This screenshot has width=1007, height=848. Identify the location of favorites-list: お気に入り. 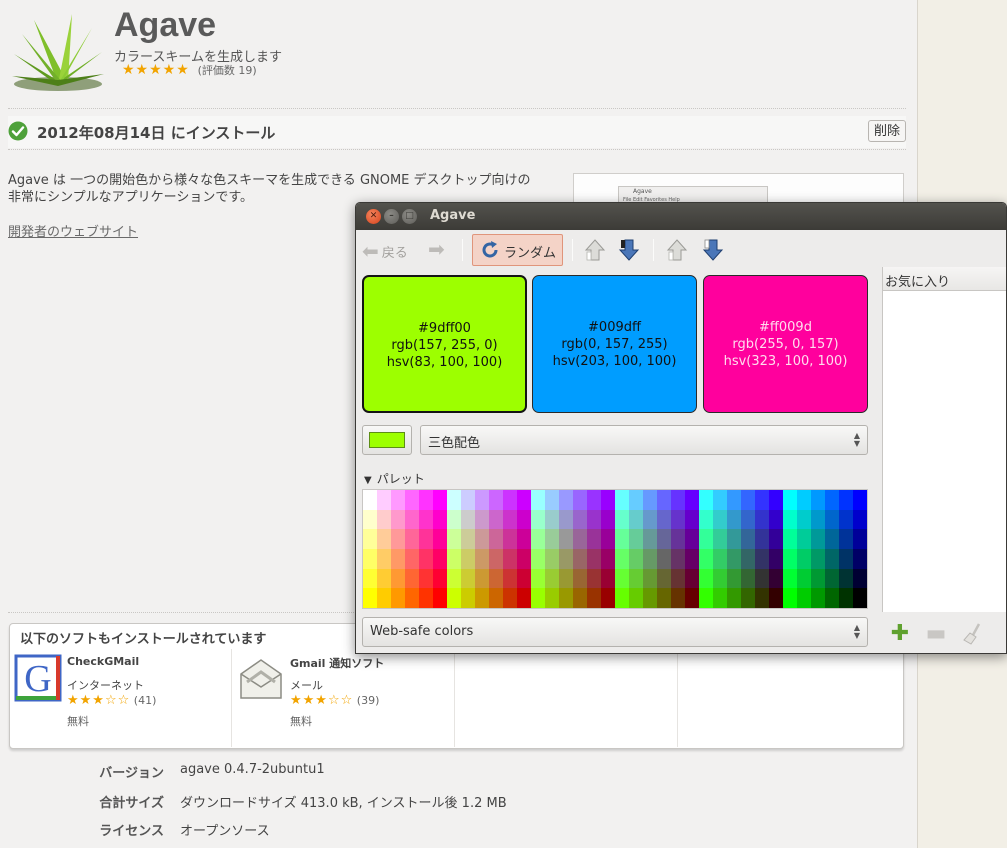
(944, 439).